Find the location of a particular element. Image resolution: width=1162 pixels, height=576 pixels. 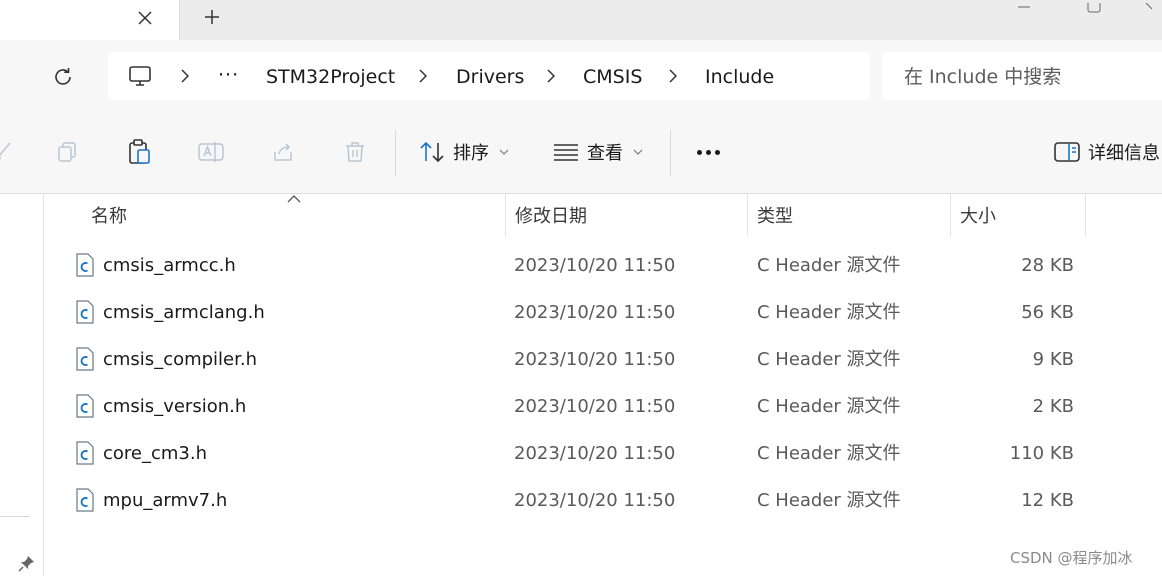

command-bar: 排序 查看 详细信息 is located at coordinates (581, 152).